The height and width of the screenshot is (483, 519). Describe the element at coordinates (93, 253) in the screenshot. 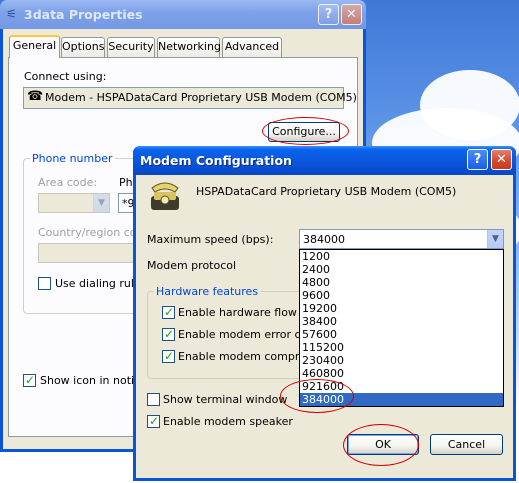

I see `country-region-combo` at that location.